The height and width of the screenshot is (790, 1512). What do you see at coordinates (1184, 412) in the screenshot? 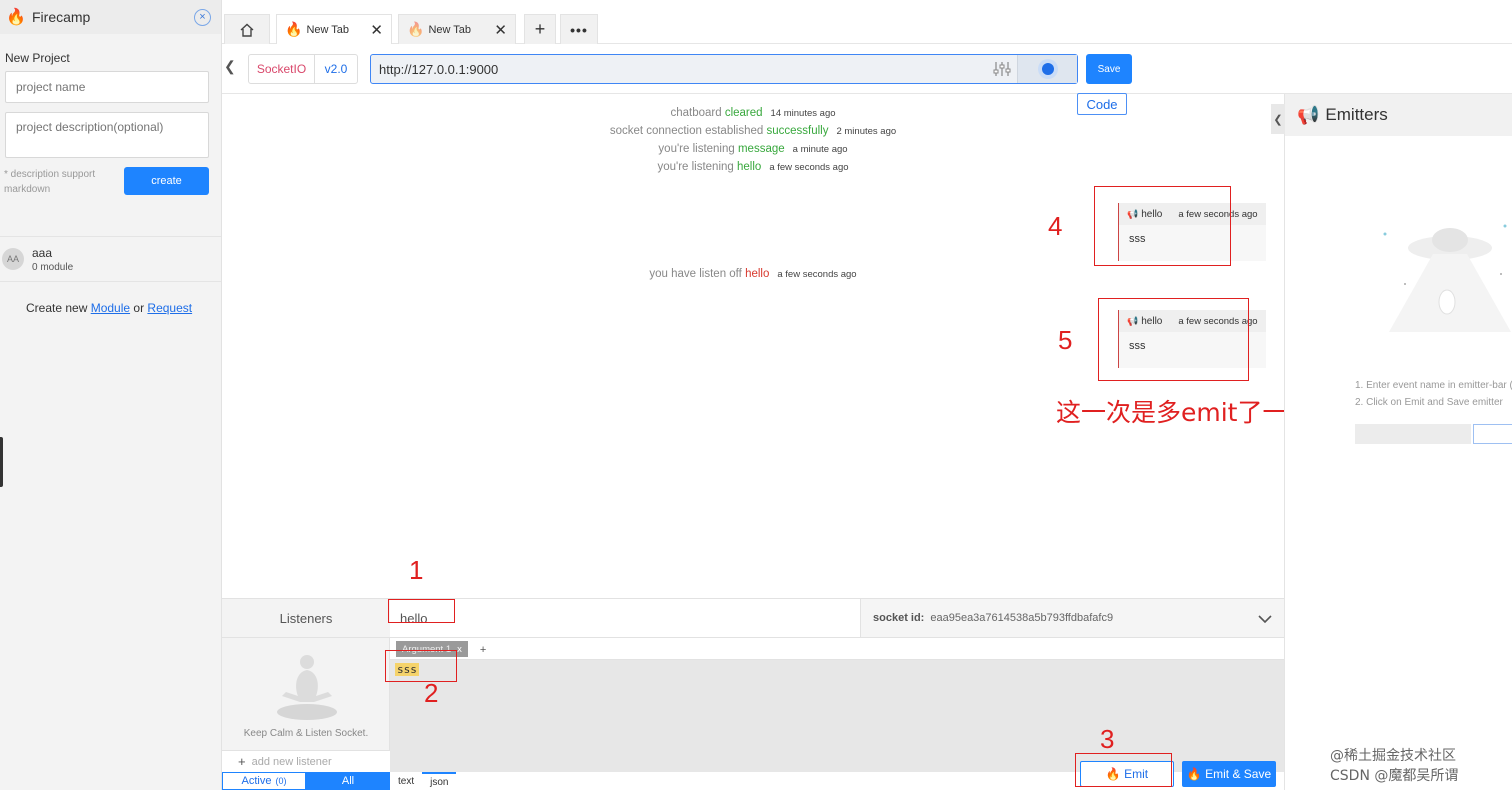
I see `annotation-text: 这一次是多emit了一下` at bounding box center [1184, 412].